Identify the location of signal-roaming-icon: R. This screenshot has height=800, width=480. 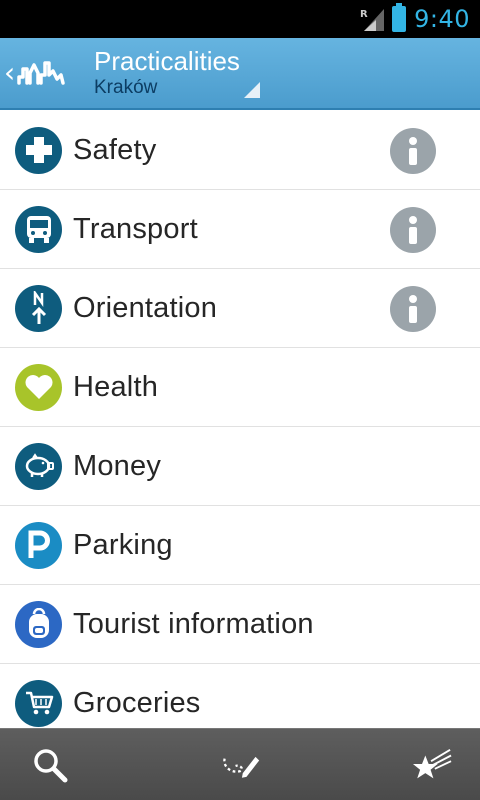
(372, 19).